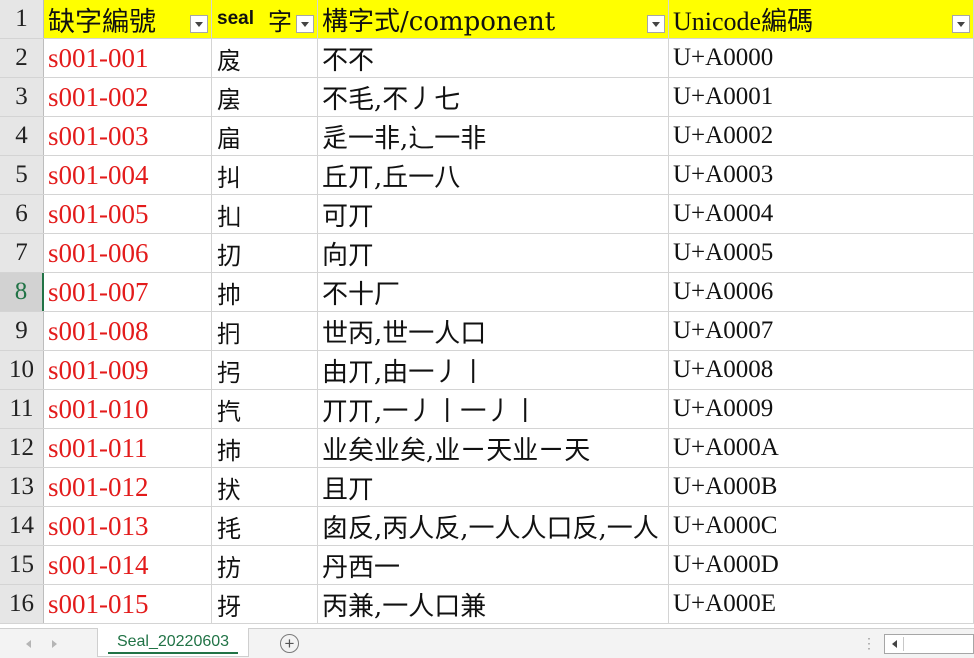 This screenshot has width=974, height=658. I want to click on cell-id: s001-004, so click(128, 175).